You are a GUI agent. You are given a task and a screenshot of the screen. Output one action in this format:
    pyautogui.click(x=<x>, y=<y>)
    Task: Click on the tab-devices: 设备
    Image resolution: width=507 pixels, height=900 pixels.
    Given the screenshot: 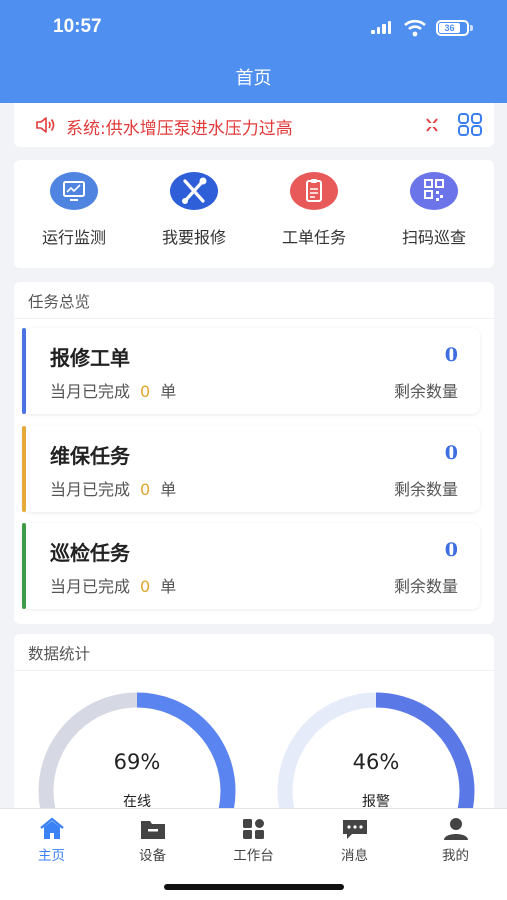 What is the action you would take?
    pyautogui.click(x=152, y=839)
    